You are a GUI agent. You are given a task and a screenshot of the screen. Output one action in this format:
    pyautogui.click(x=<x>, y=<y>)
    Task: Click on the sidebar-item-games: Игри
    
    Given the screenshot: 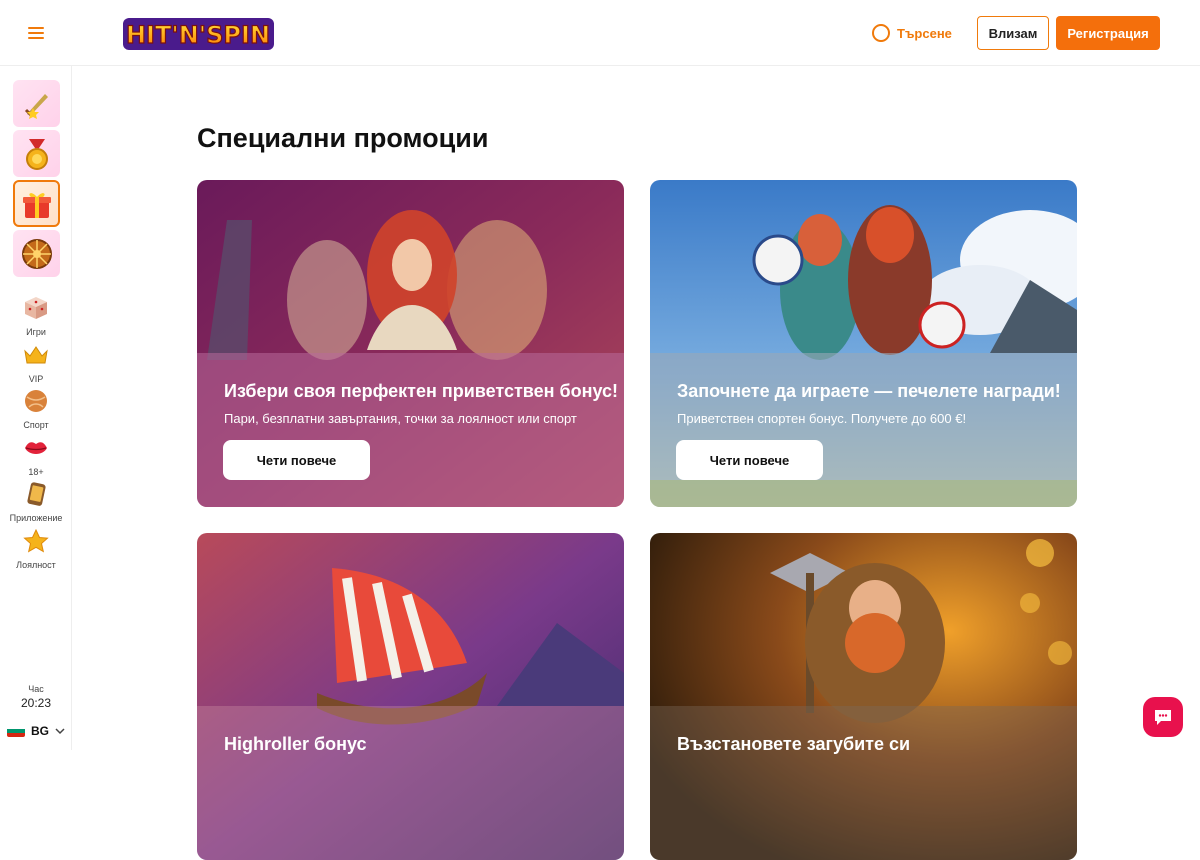 What is the action you would take?
    pyautogui.click(x=36, y=316)
    